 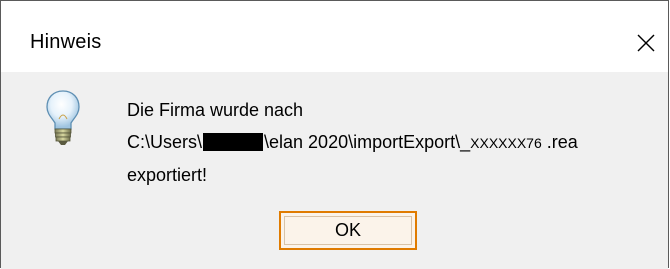 What do you see at coordinates (559, 142) in the screenshot?
I see `path-extension: .rea` at bounding box center [559, 142].